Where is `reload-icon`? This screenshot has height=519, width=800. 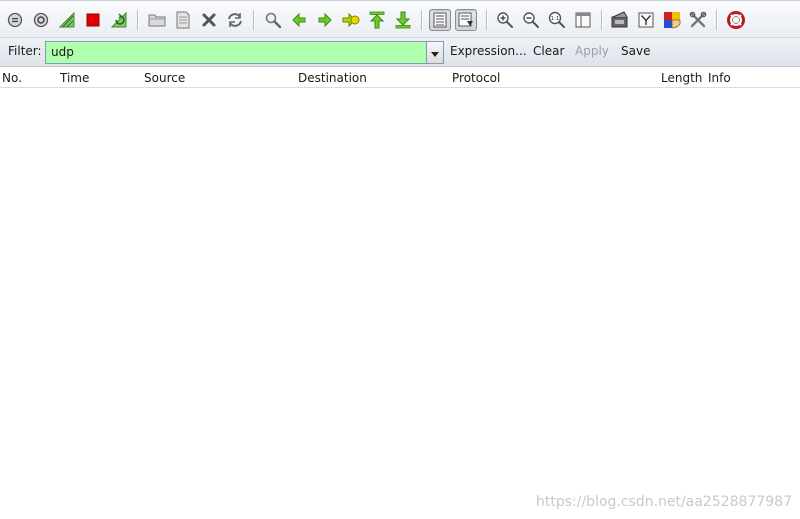
reload-icon is located at coordinates (235, 20).